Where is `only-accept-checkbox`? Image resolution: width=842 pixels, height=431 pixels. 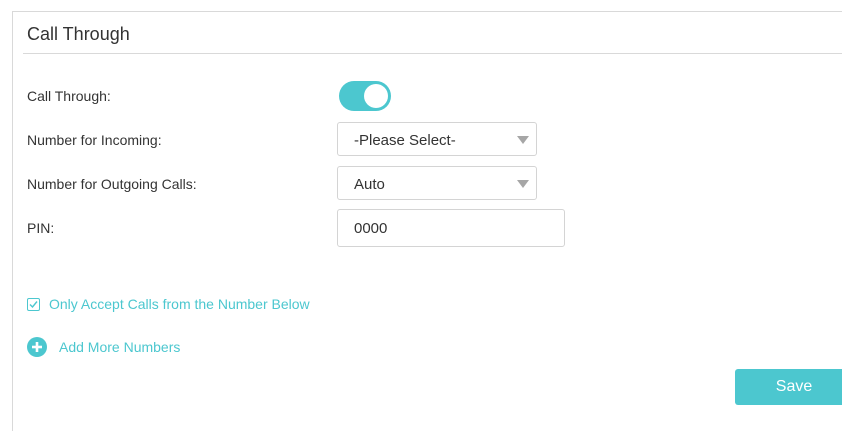 only-accept-checkbox is located at coordinates (33, 304).